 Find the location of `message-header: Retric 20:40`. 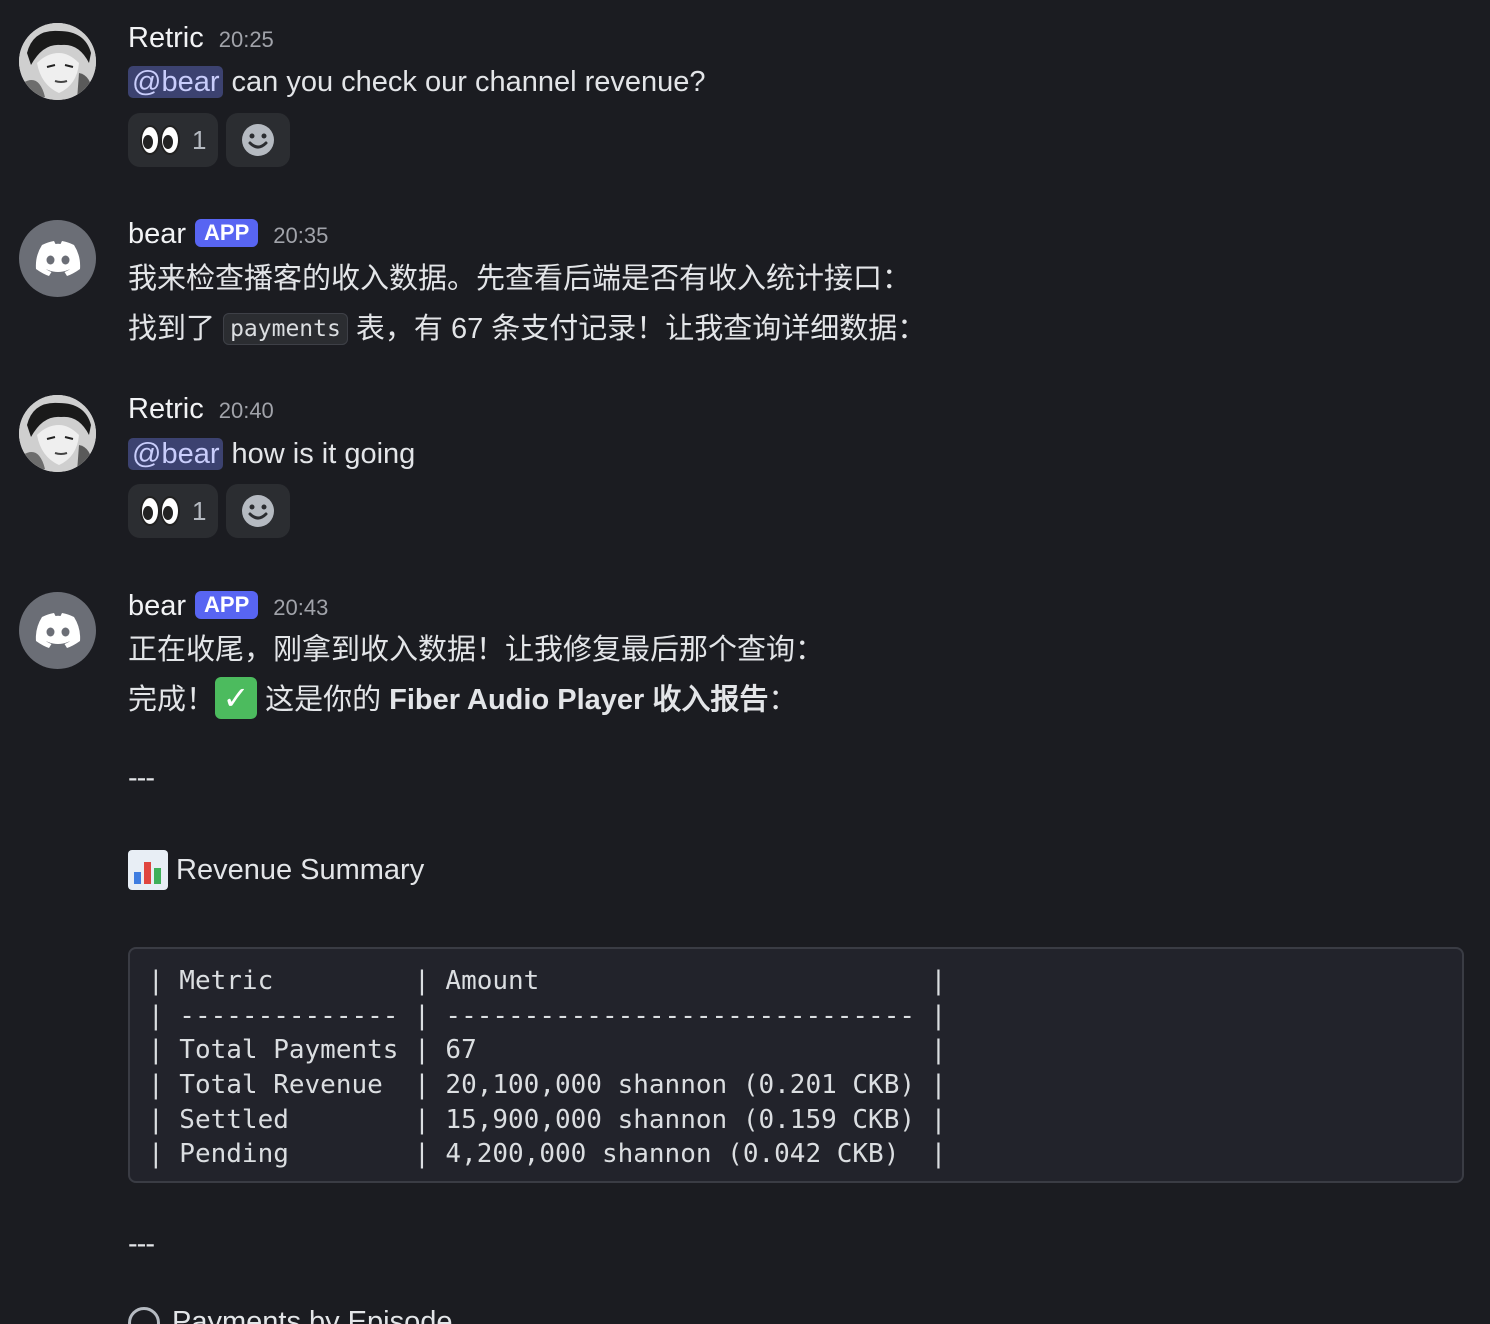

message-header: Retric 20:40 is located at coordinates (201, 409).